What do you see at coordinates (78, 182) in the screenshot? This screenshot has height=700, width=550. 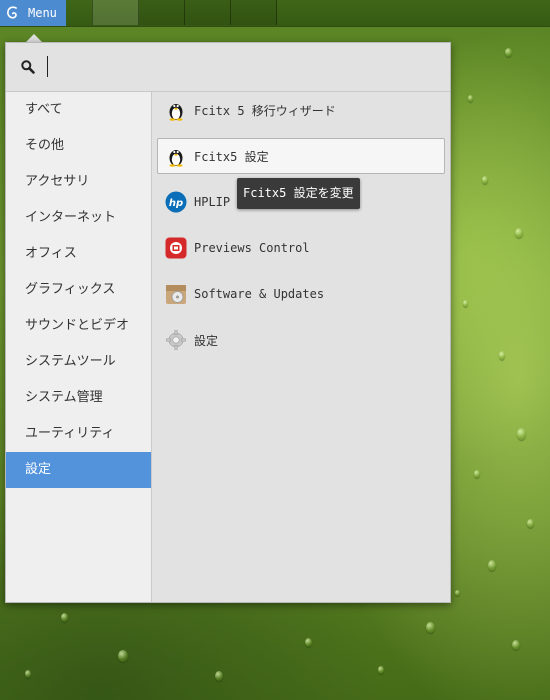 I see `category-accessories: アクセサリ` at bounding box center [78, 182].